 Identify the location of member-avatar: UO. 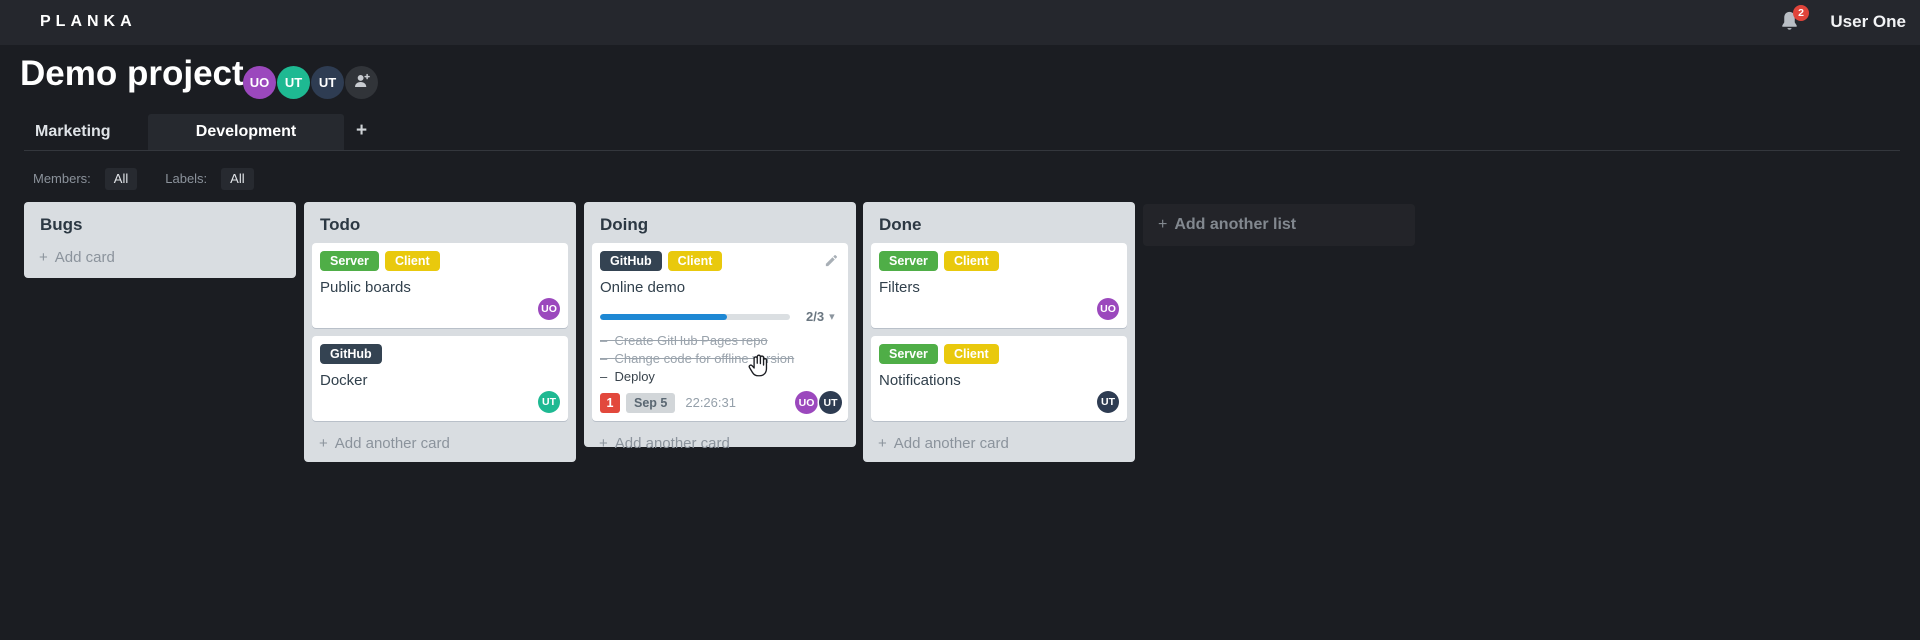
(259, 82).